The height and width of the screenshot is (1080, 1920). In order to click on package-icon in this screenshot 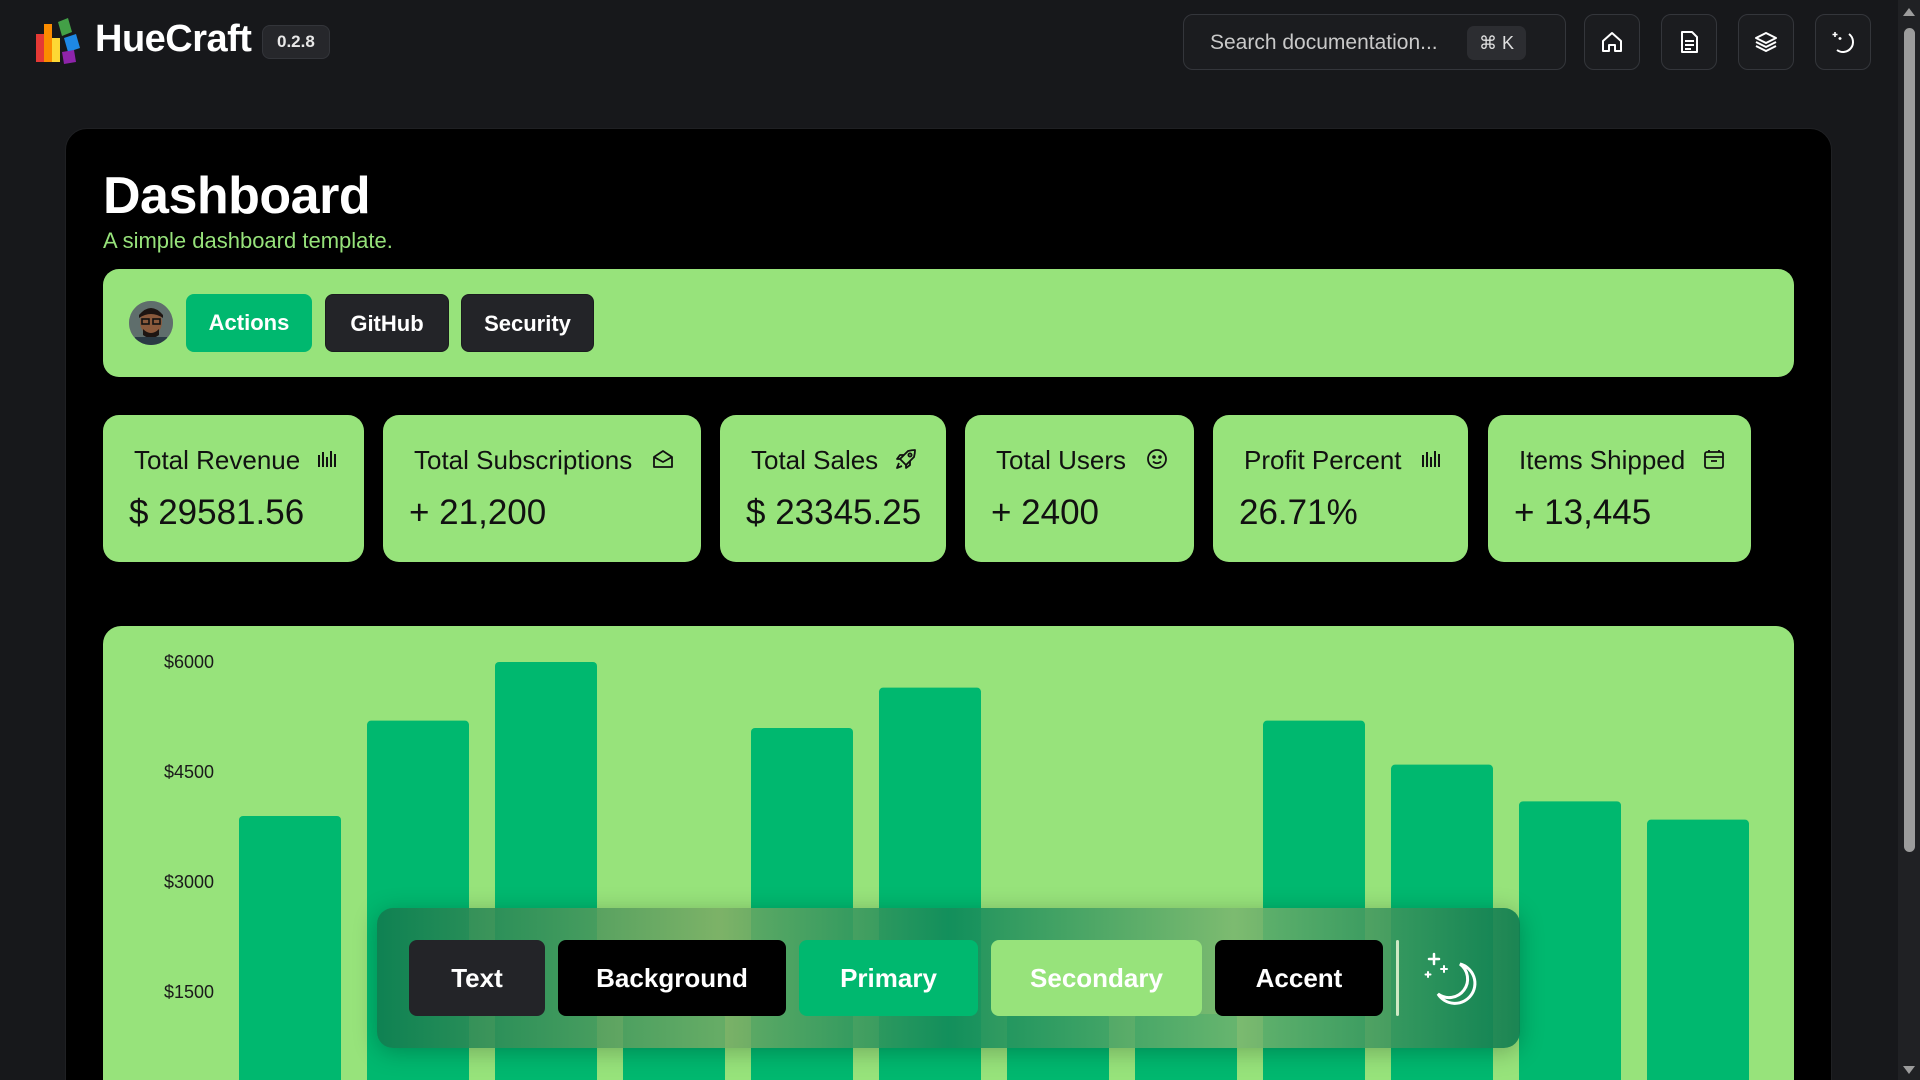, I will do `click(1714, 459)`.